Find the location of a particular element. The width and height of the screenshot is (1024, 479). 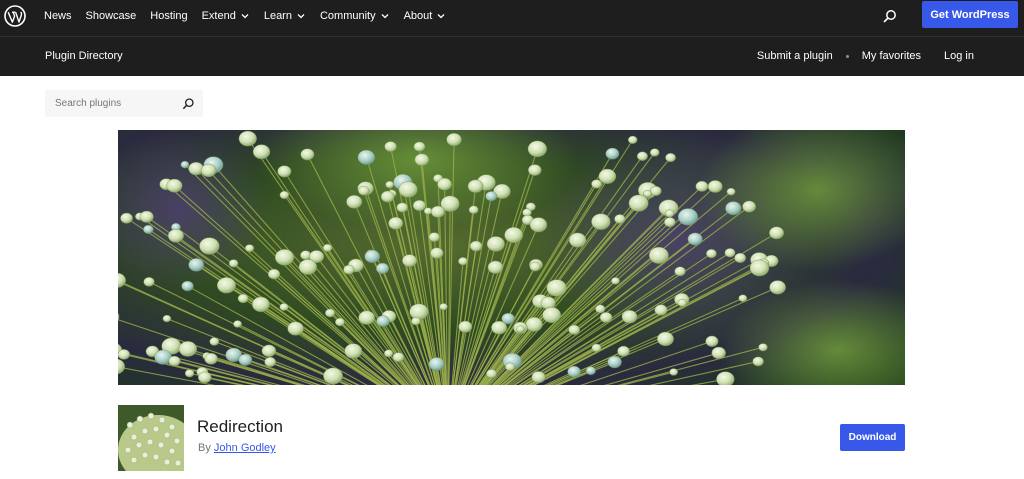

plugin-icon is located at coordinates (151, 438).